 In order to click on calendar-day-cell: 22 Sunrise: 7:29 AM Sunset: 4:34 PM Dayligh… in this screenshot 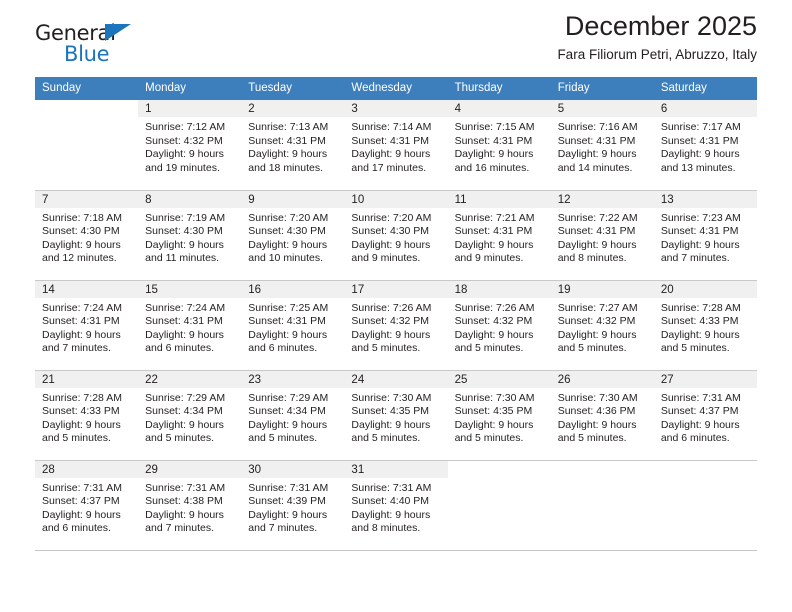, I will do `click(190, 415)`.